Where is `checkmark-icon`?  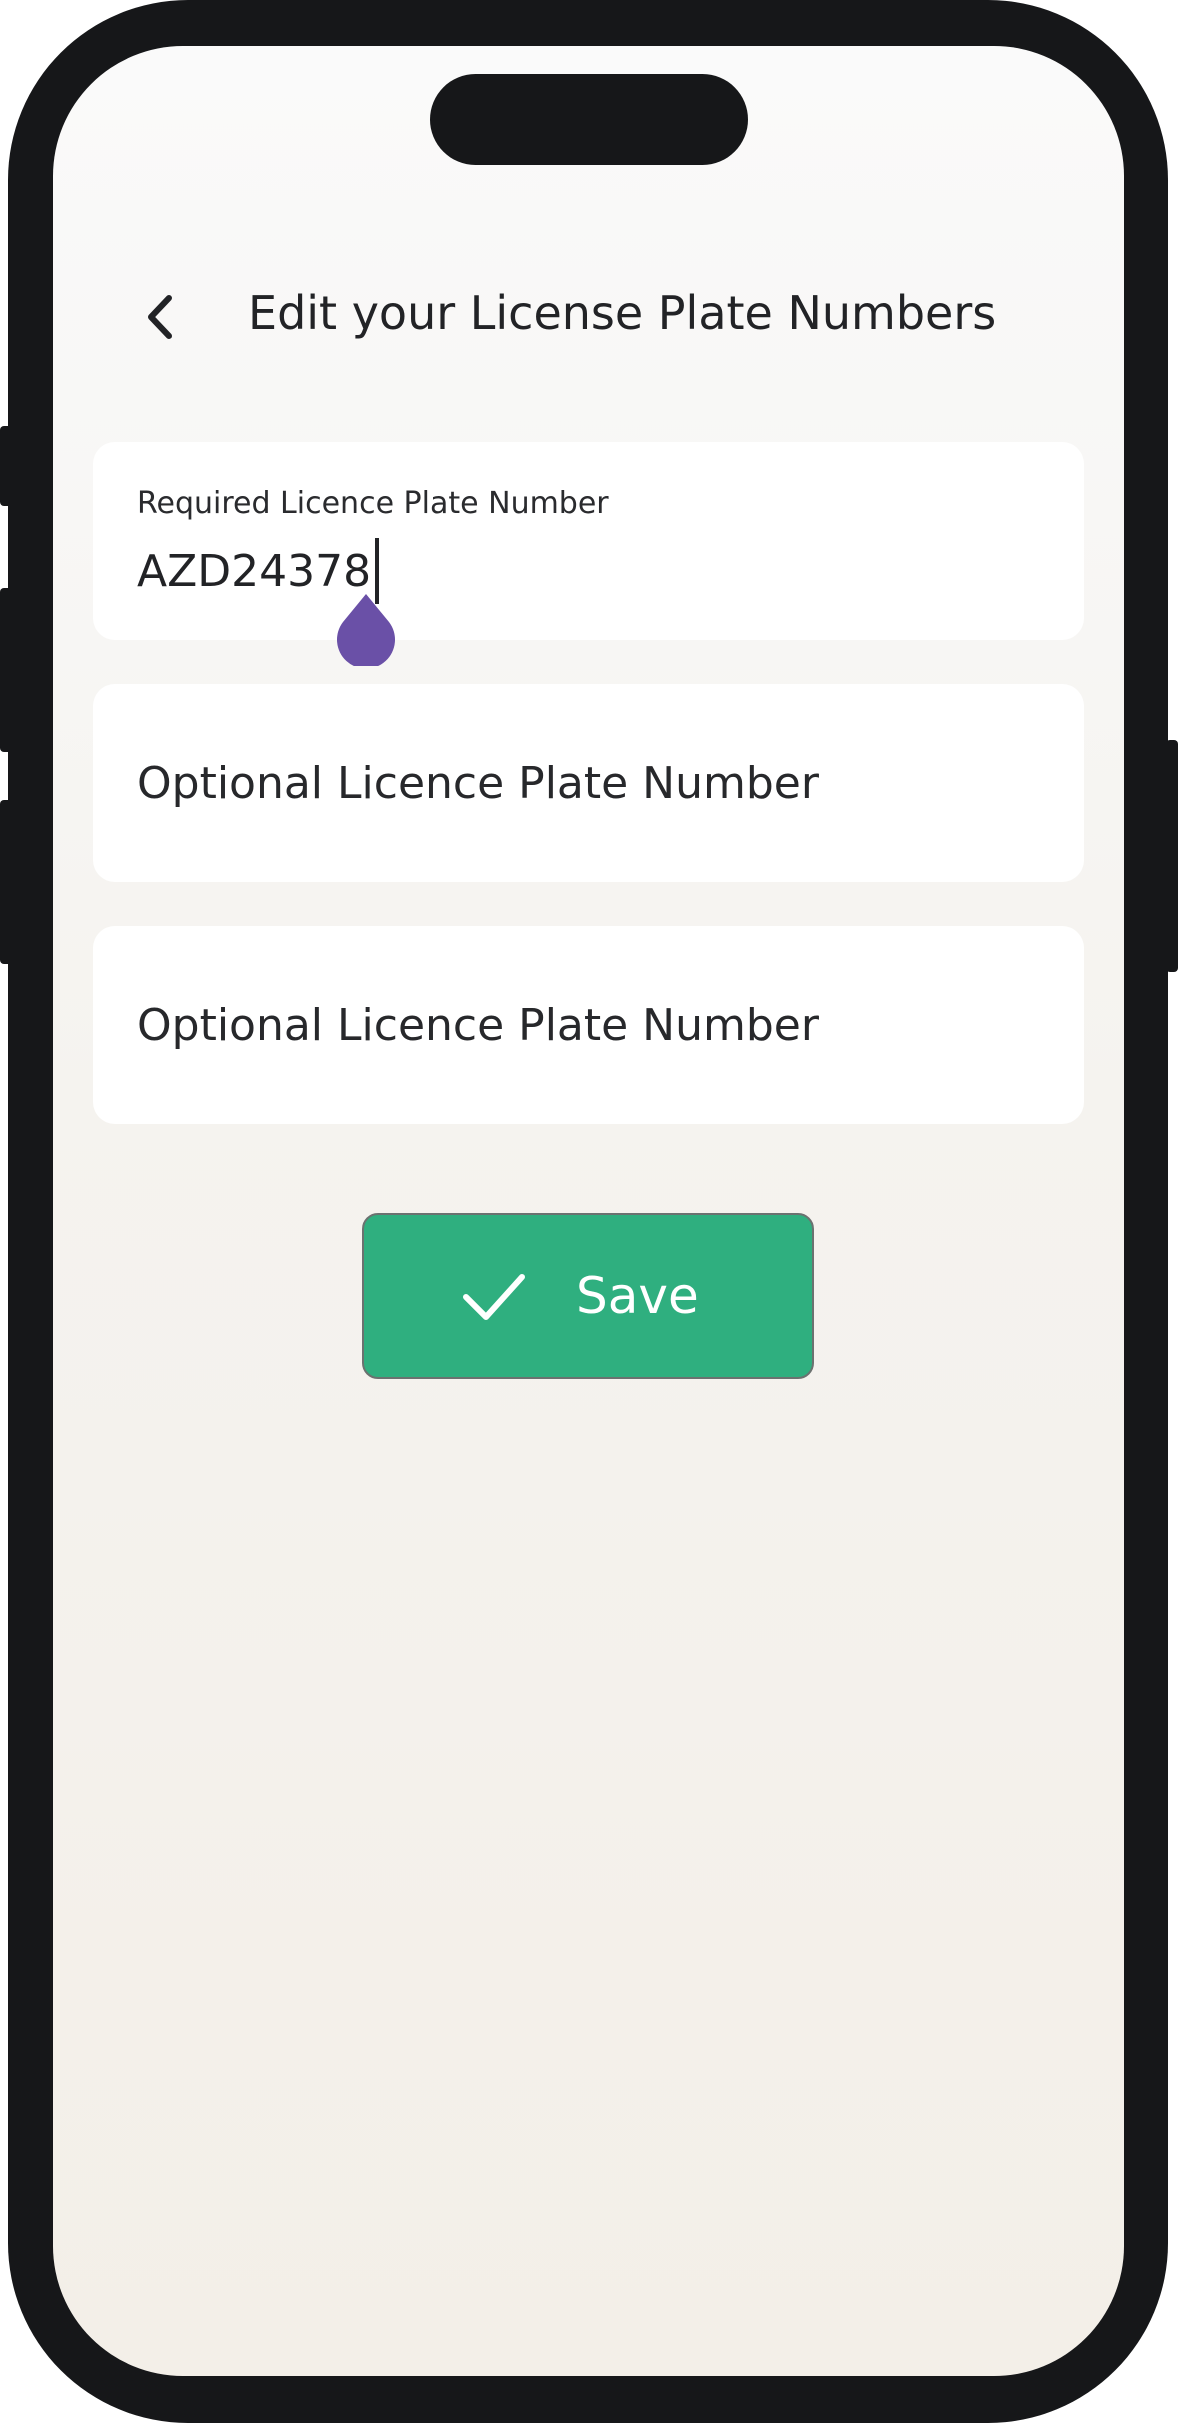 checkmark-icon is located at coordinates (494, 1297).